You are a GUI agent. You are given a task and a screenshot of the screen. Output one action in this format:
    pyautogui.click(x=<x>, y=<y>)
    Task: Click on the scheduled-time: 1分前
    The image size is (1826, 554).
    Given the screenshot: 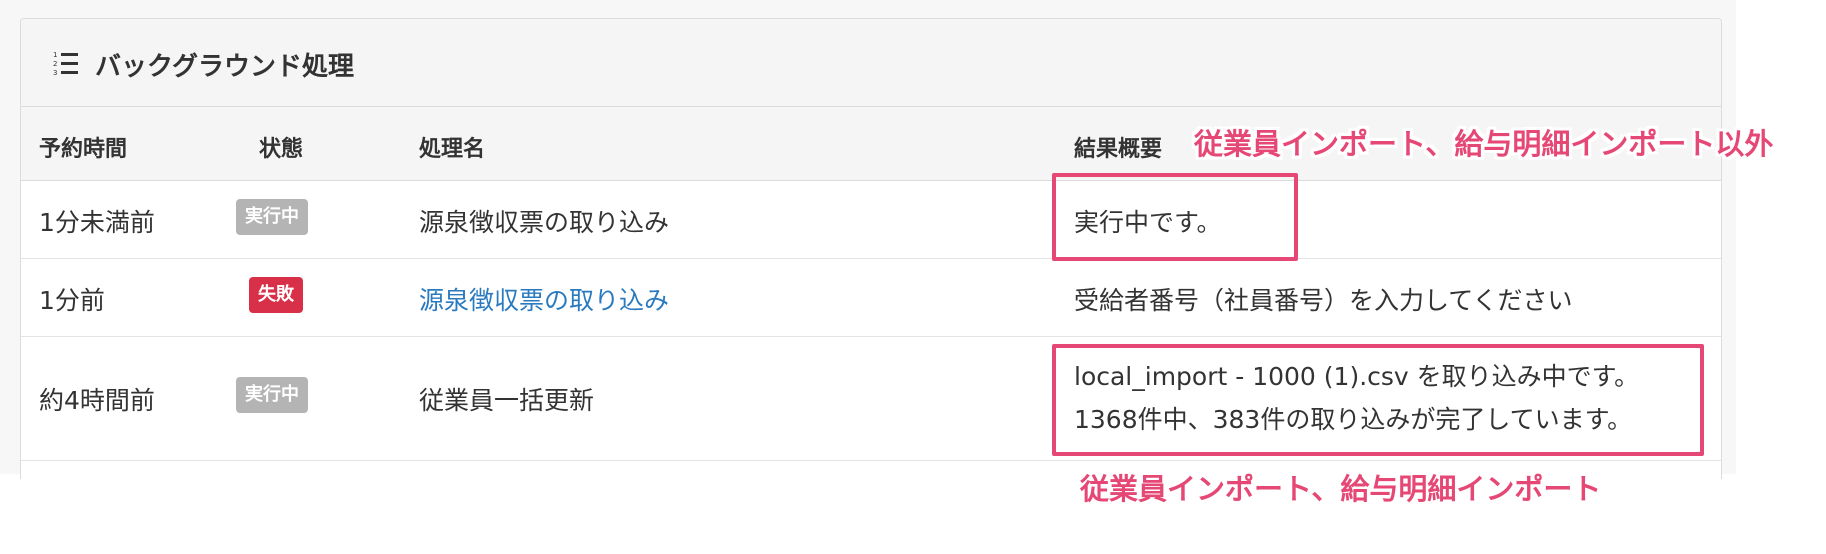 What is the action you would take?
    pyautogui.click(x=72, y=300)
    